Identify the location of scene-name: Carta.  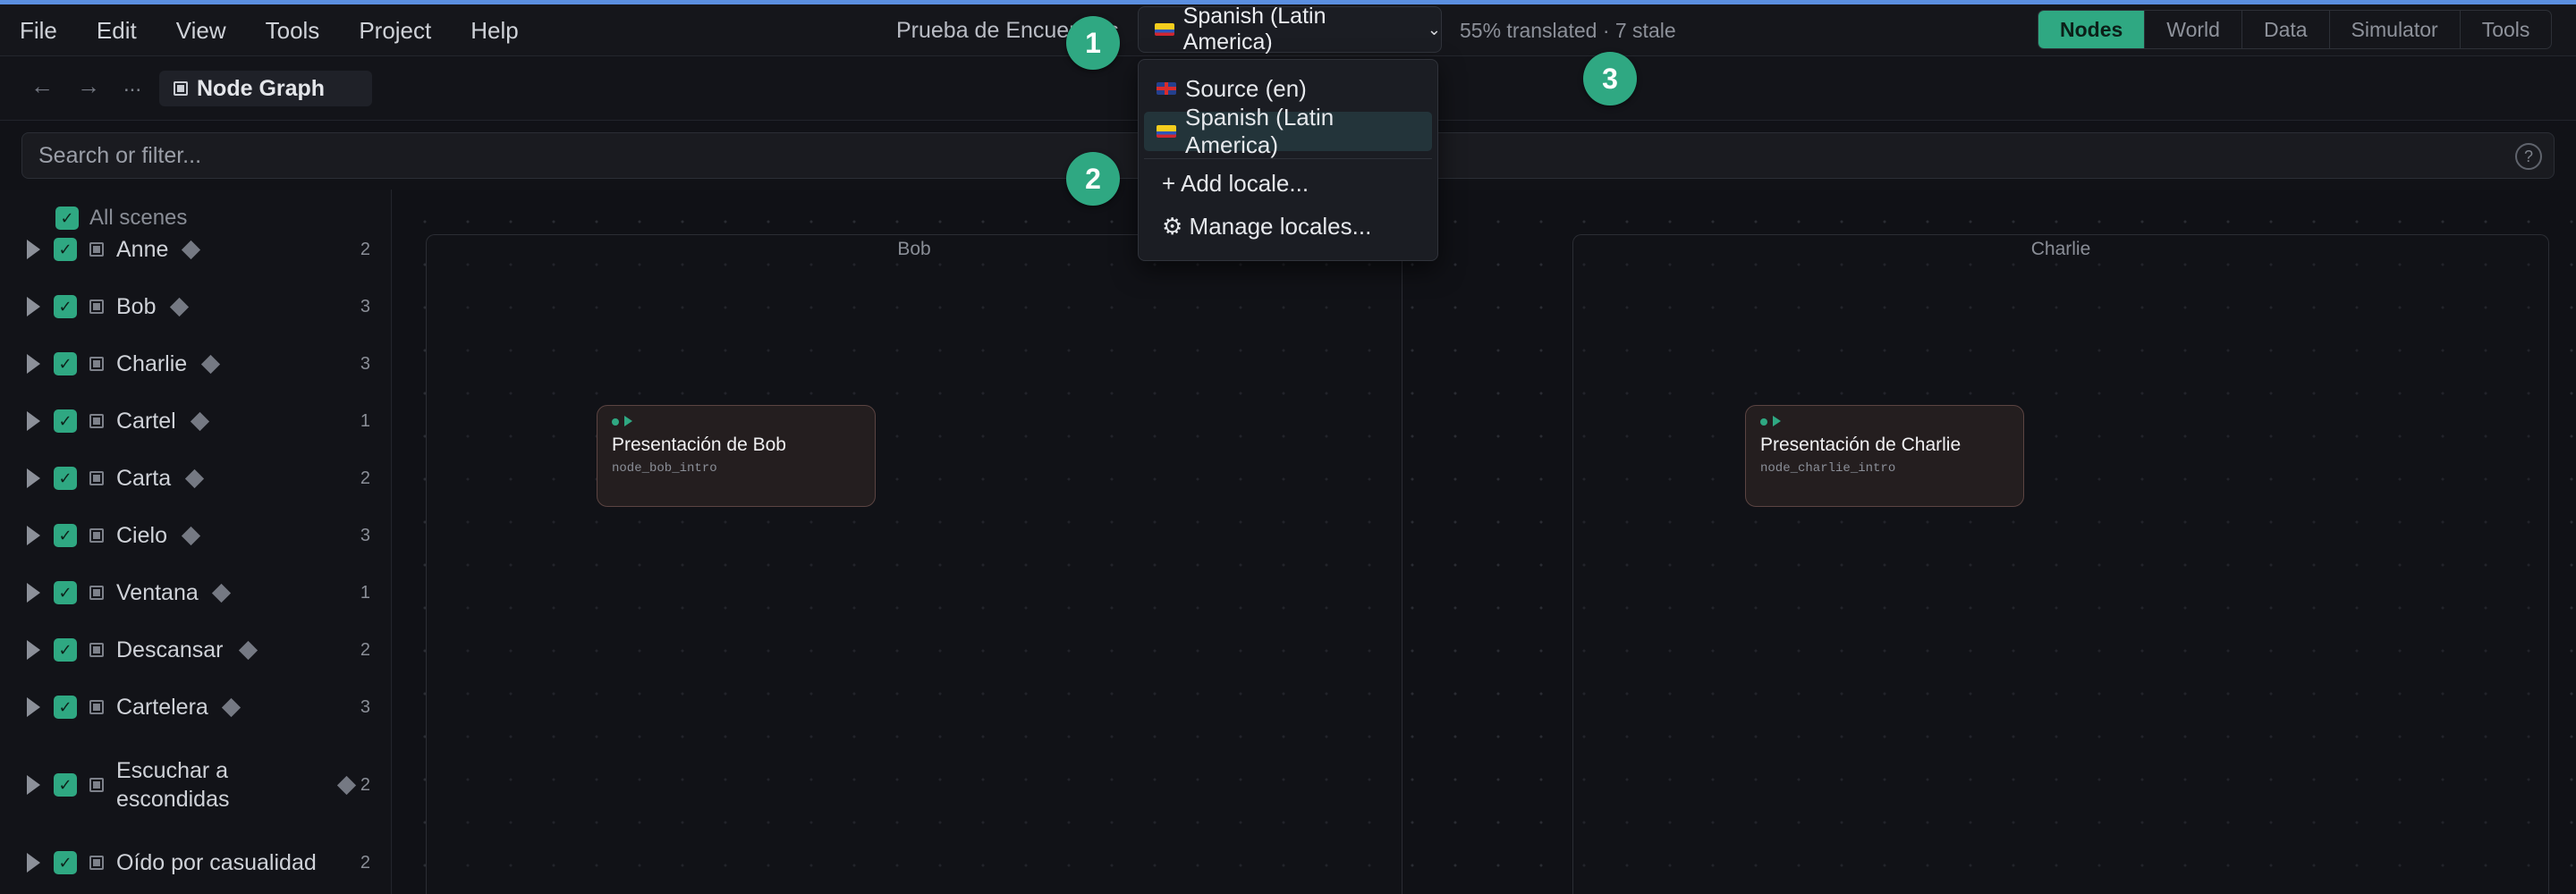
(144, 479).